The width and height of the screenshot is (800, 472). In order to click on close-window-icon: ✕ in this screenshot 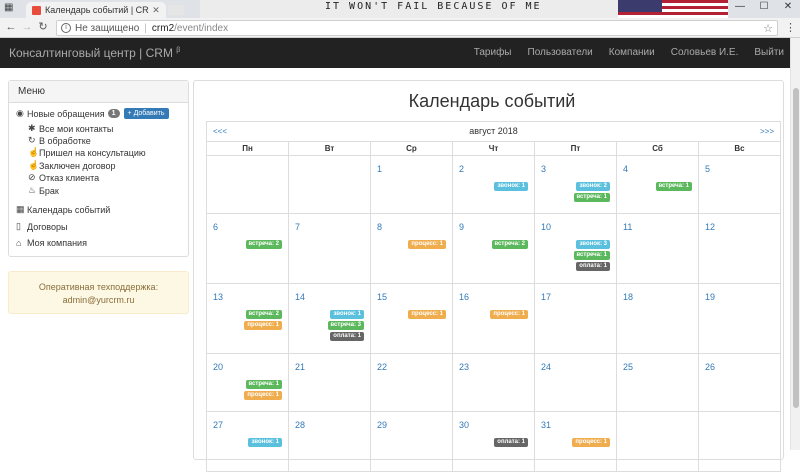, I will do `click(788, 6)`.